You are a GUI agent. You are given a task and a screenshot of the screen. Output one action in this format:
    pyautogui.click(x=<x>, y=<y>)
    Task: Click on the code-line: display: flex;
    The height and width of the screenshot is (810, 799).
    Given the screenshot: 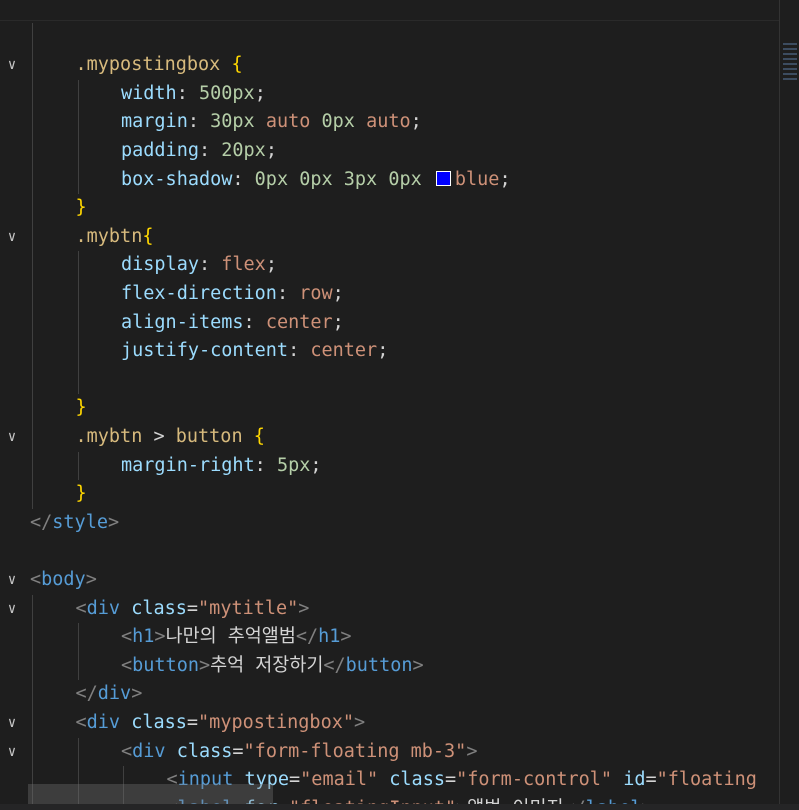 What is the action you would take?
    pyautogui.click(x=390, y=265)
    